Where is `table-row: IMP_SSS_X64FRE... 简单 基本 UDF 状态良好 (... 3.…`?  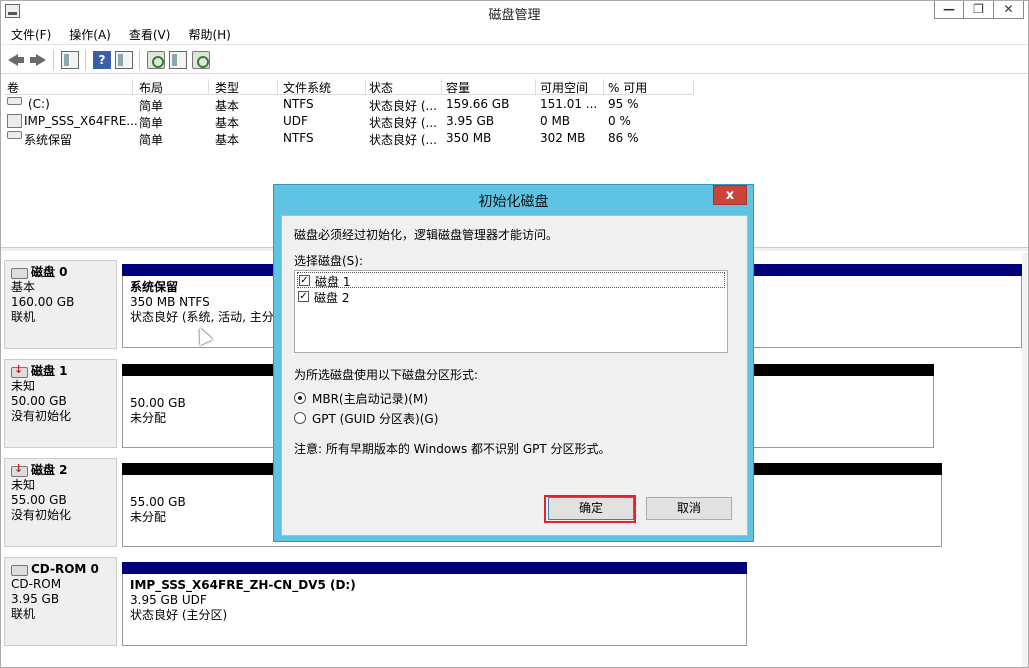 table-row: IMP_SSS_X64FRE... 简单 基本 UDF 状态良好 (... 3.… is located at coordinates (354, 121).